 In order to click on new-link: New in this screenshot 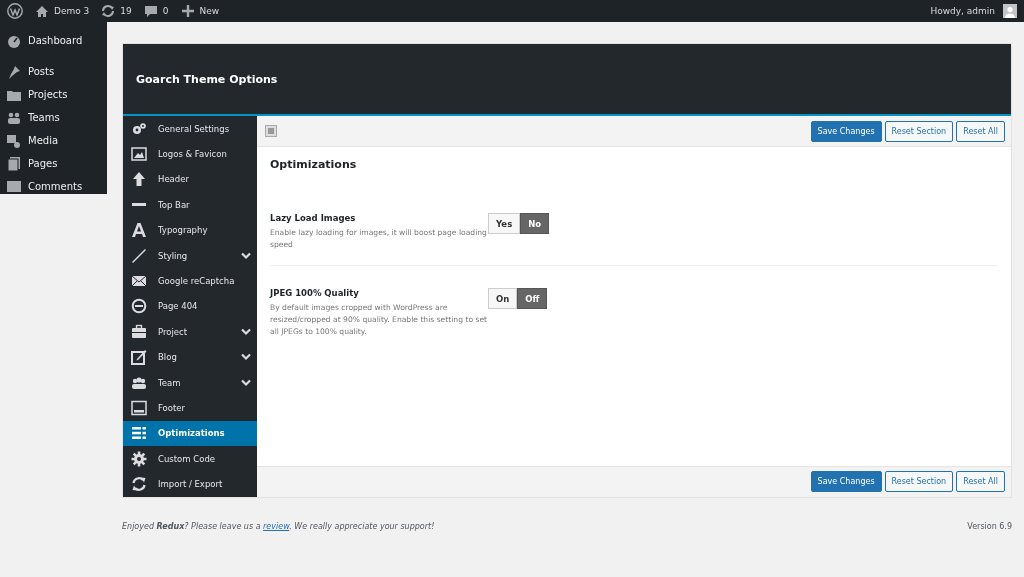, I will do `click(209, 11)`.